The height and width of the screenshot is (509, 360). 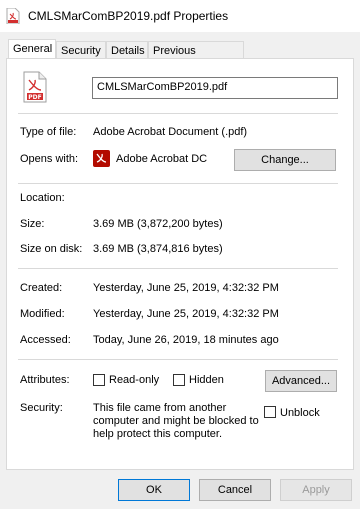 I want to click on unblock-label: Unblock, so click(x=300, y=413).